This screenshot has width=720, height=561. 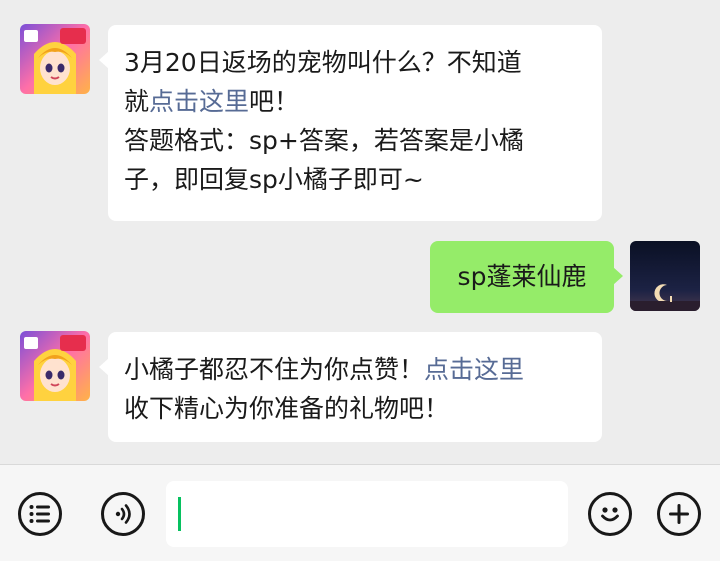 What do you see at coordinates (179, 514) in the screenshot?
I see `text-caret` at bounding box center [179, 514].